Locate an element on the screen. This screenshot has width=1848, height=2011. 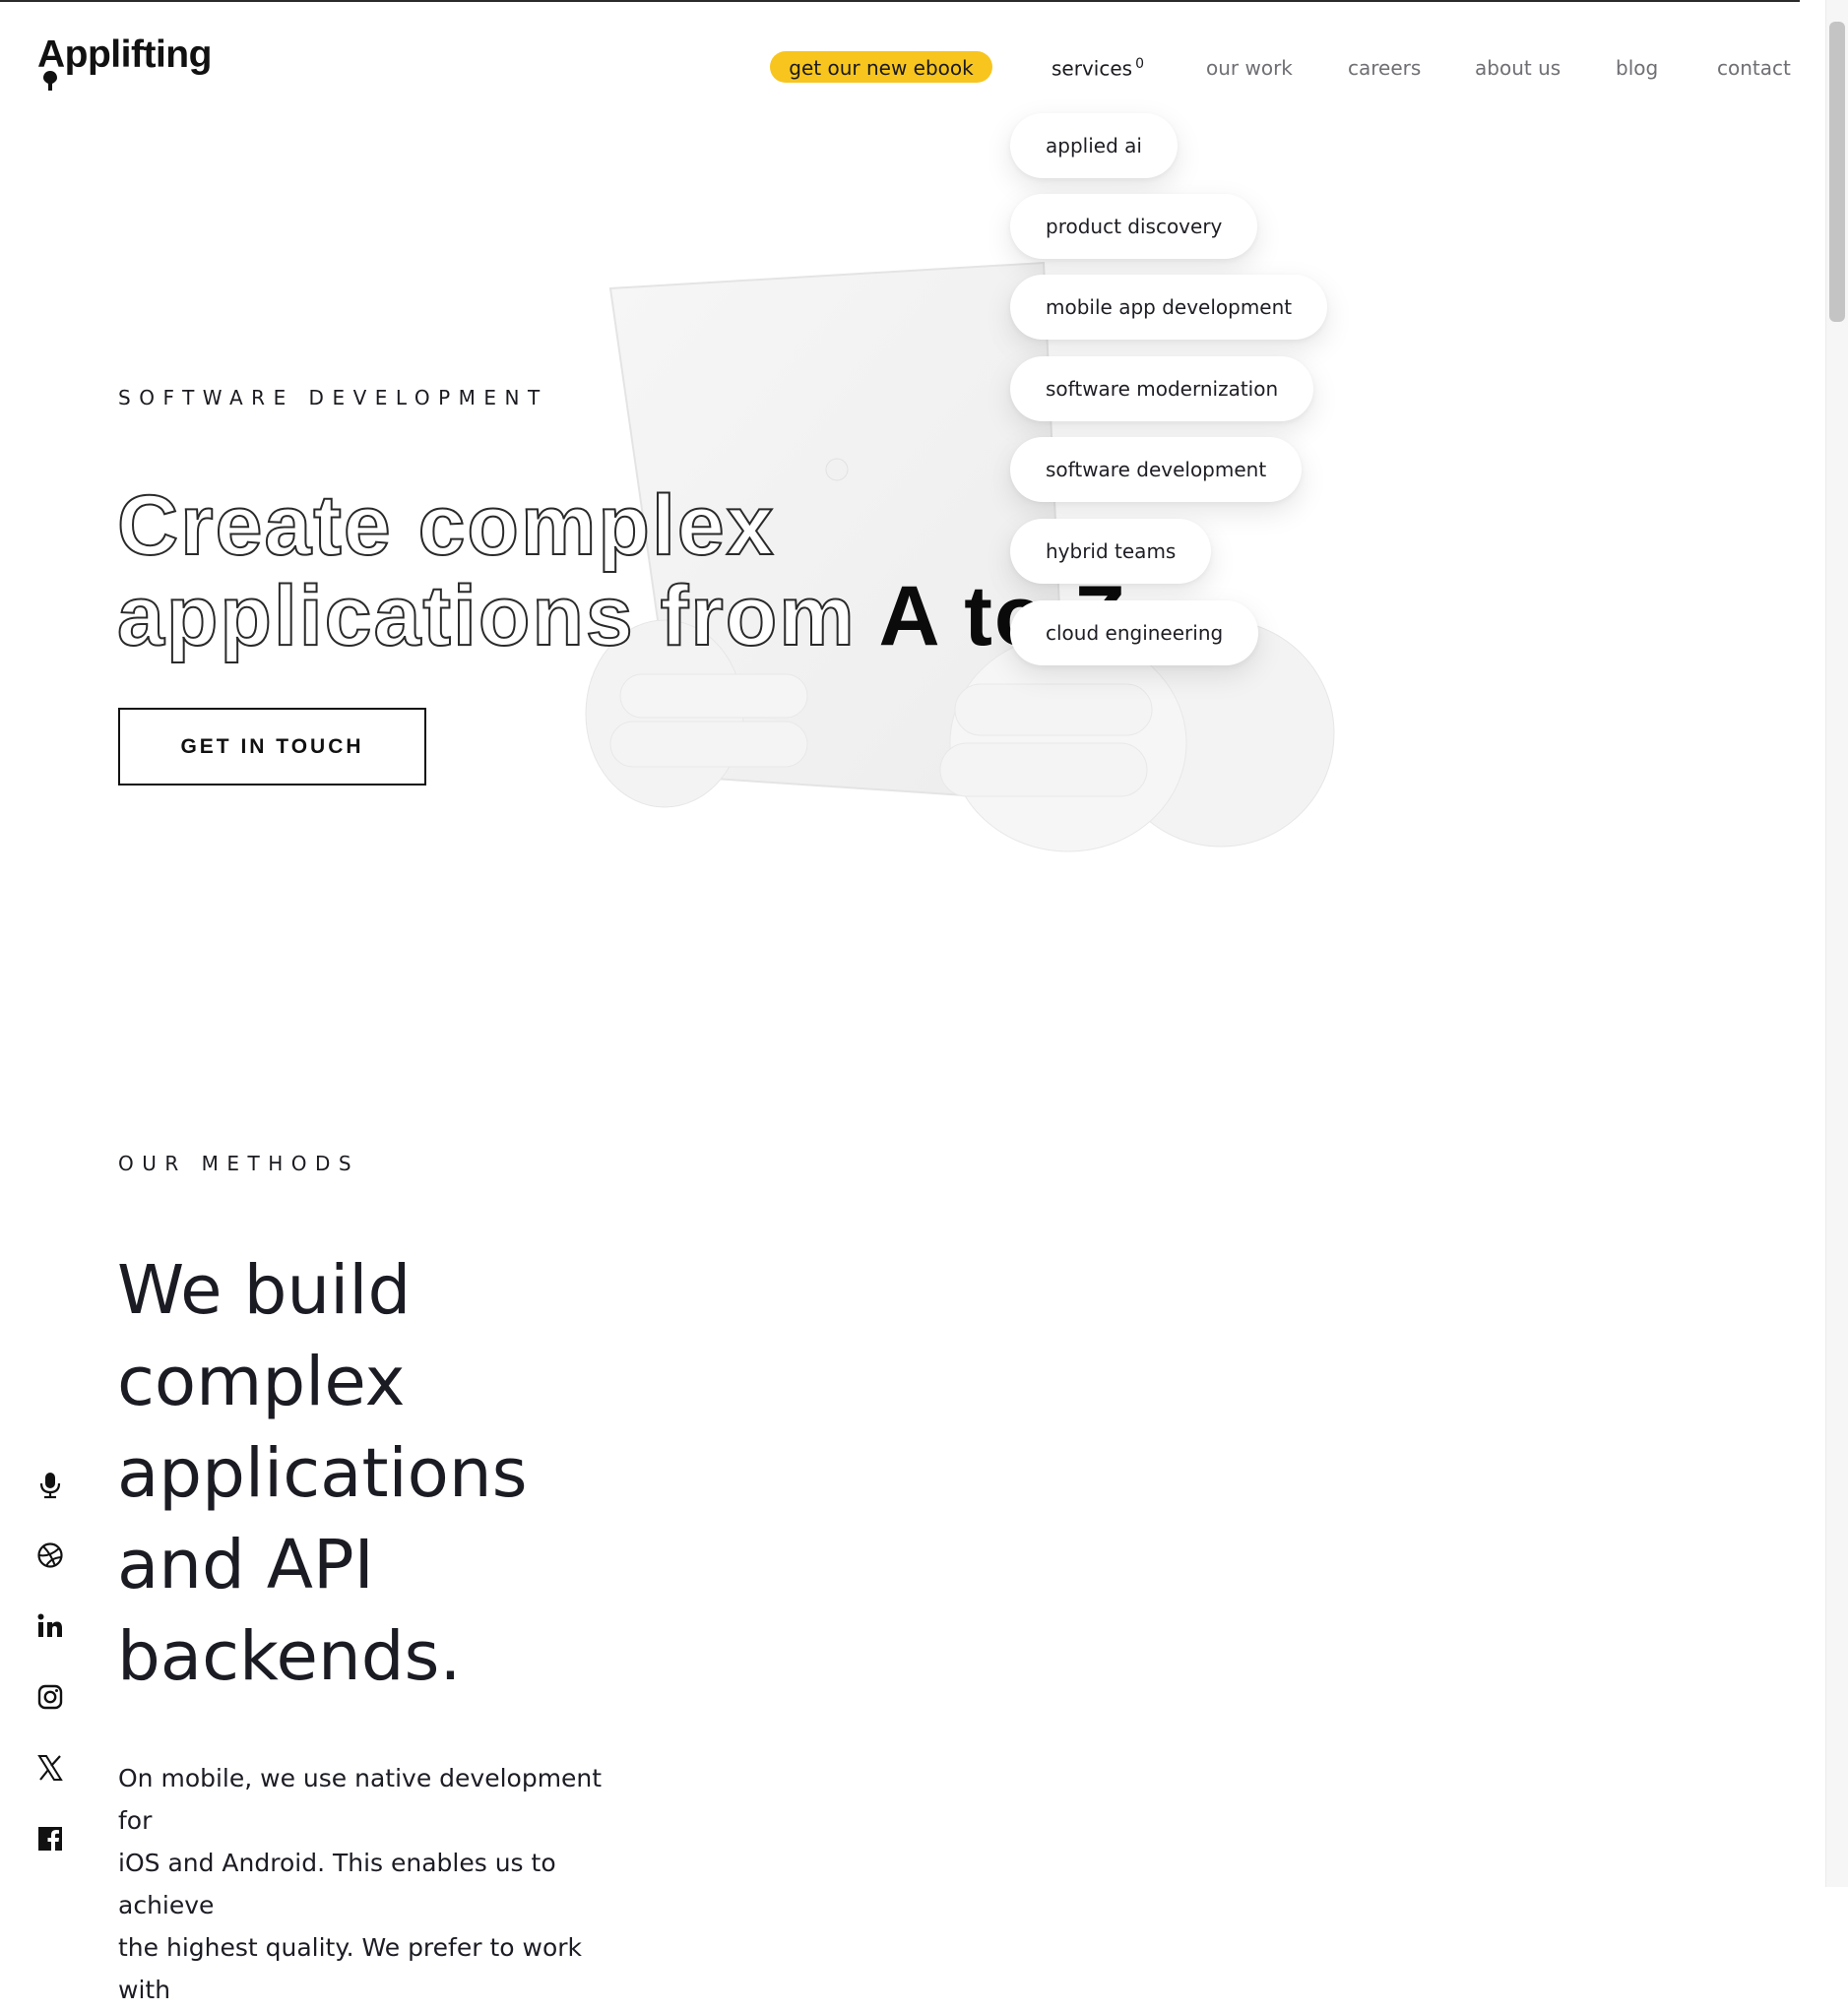
methods-body-line: On mobile, we use native development for is located at coordinates (360, 1799).